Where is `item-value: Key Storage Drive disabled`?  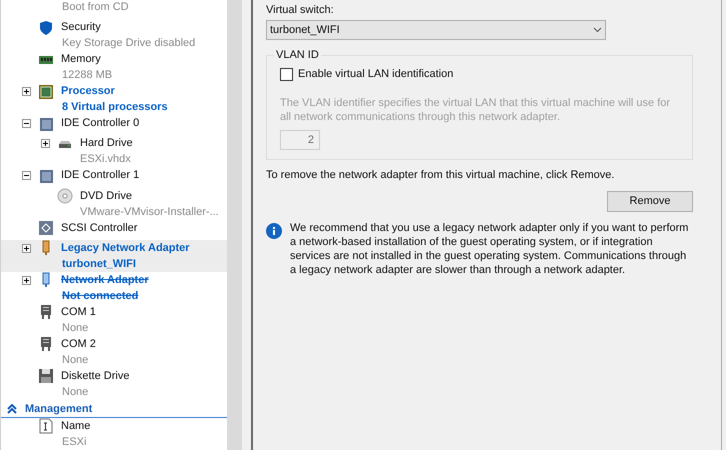 item-value: Key Storage Drive disabled is located at coordinates (129, 43).